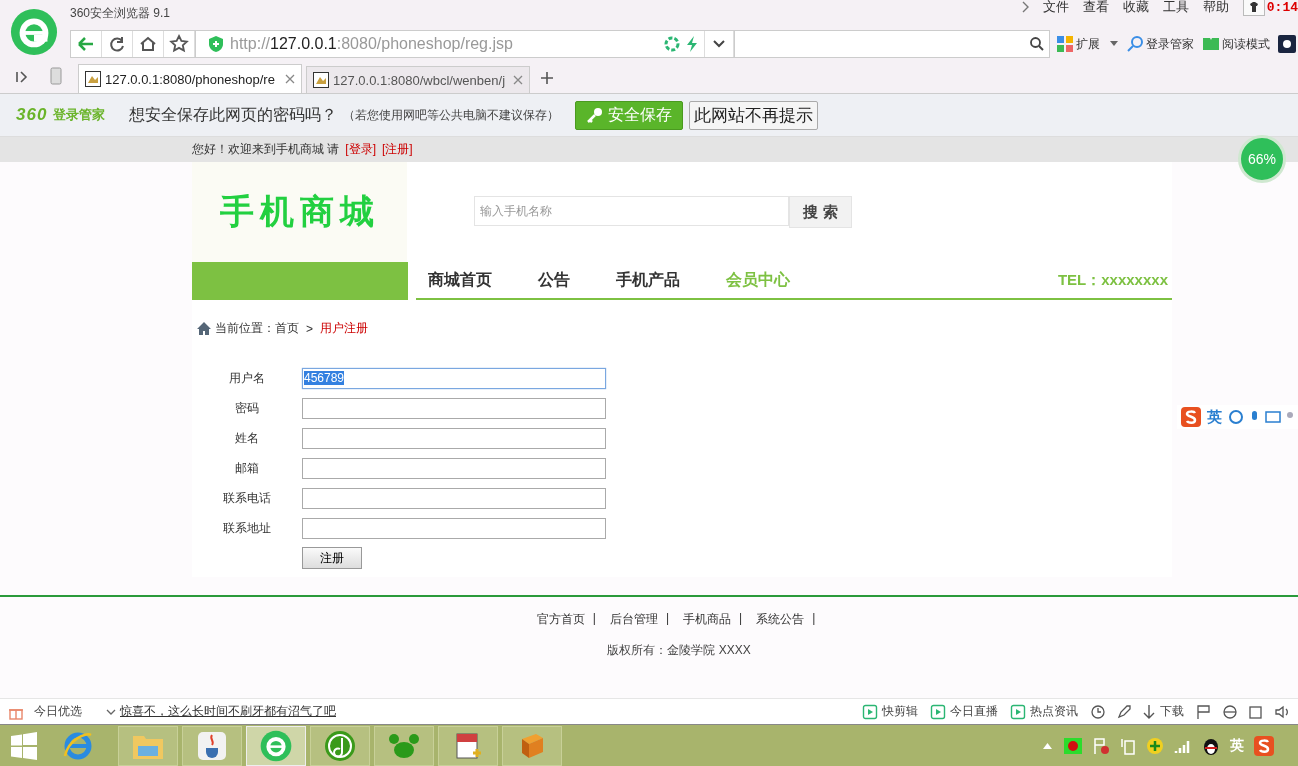  I want to click on field-label: 邮箱, so click(247, 468).